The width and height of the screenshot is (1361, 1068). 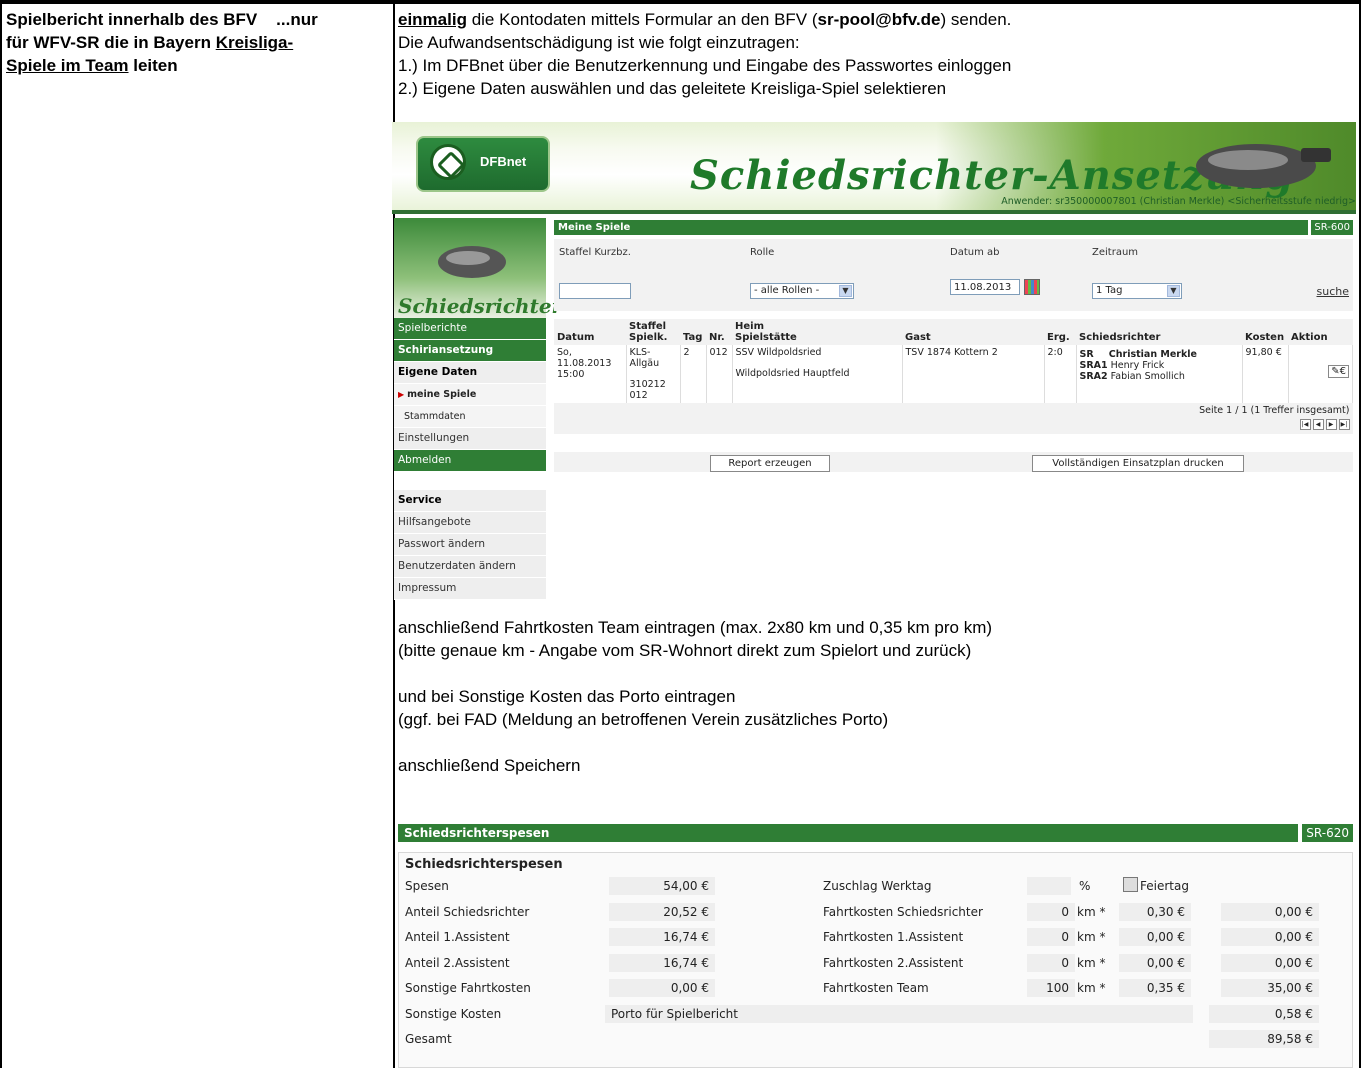 I want to click on datum-input: 11.08.2013, so click(x=985, y=287).